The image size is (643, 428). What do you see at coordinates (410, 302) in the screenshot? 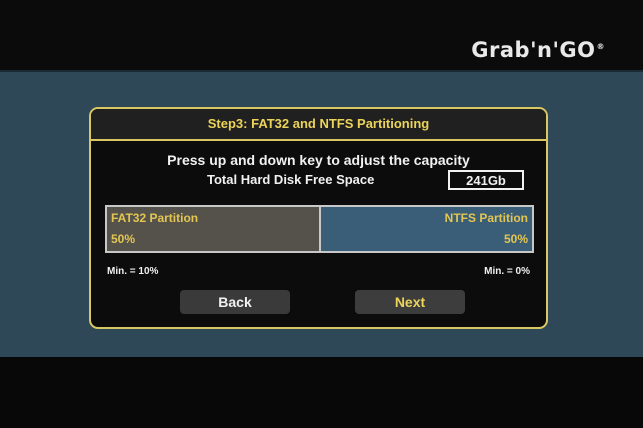
I see `next-button: Next` at bounding box center [410, 302].